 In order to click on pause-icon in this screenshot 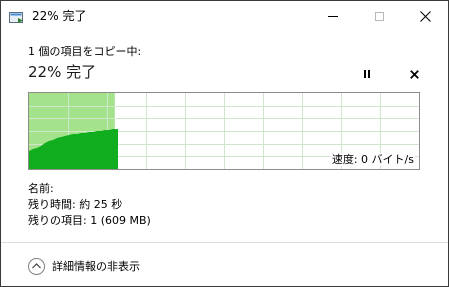, I will do `click(365, 74)`.